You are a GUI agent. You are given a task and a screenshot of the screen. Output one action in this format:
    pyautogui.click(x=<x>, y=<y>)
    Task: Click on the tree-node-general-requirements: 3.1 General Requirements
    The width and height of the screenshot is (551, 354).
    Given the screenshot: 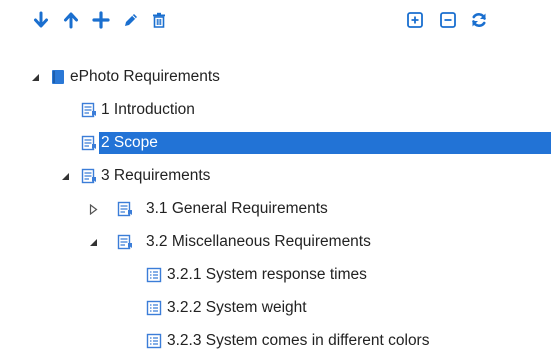 What is the action you would take?
    pyautogui.click(x=275, y=209)
    